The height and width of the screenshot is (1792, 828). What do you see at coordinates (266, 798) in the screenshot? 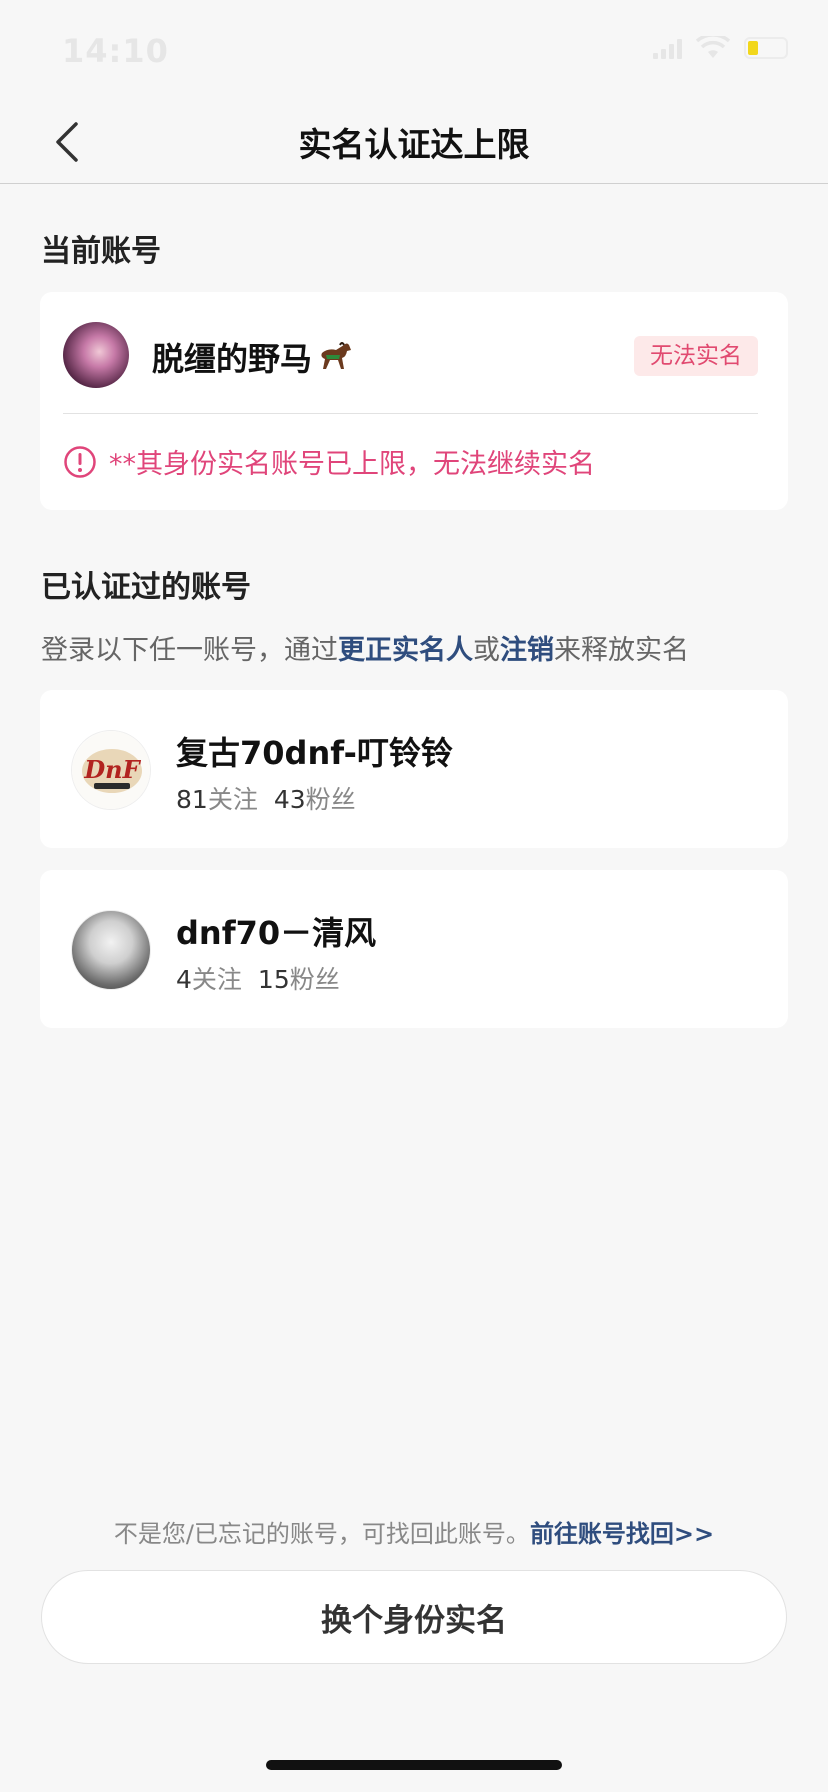
I see `account-stats: 81关注 43粉丝` at bounding box center [266, 798].